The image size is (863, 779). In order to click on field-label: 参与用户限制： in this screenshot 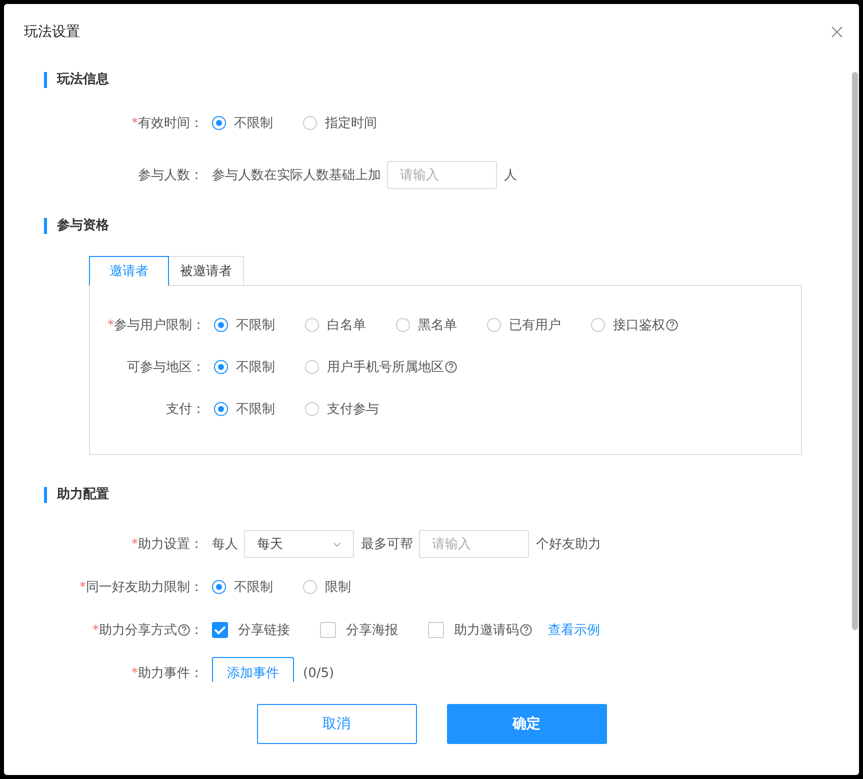, I will do `click(159, 325)`.